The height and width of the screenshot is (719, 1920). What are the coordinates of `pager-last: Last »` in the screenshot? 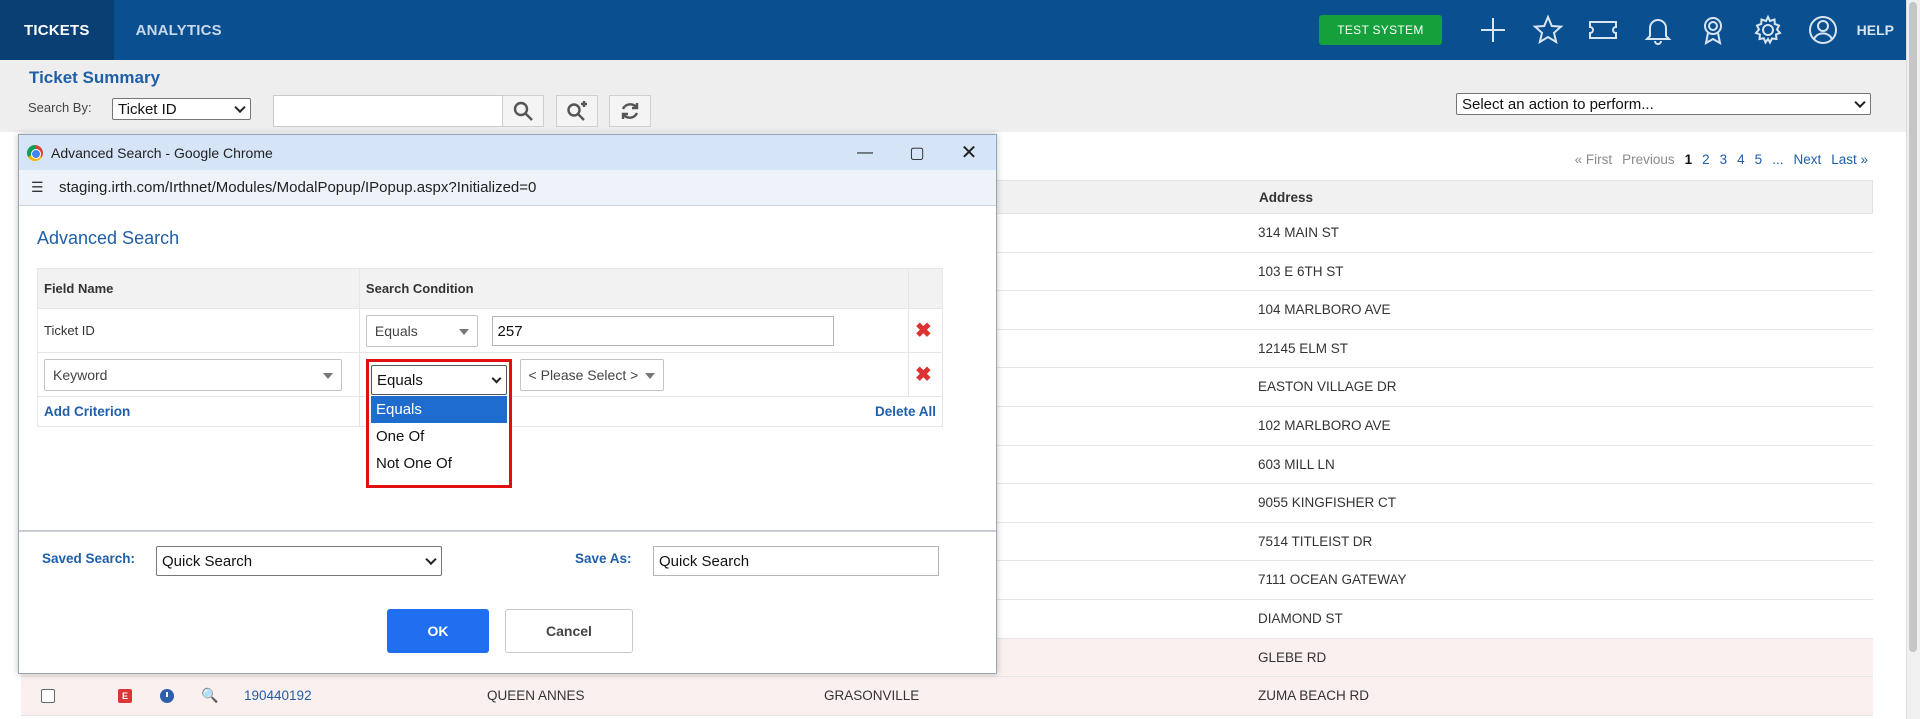 It's located at (1849, 159).